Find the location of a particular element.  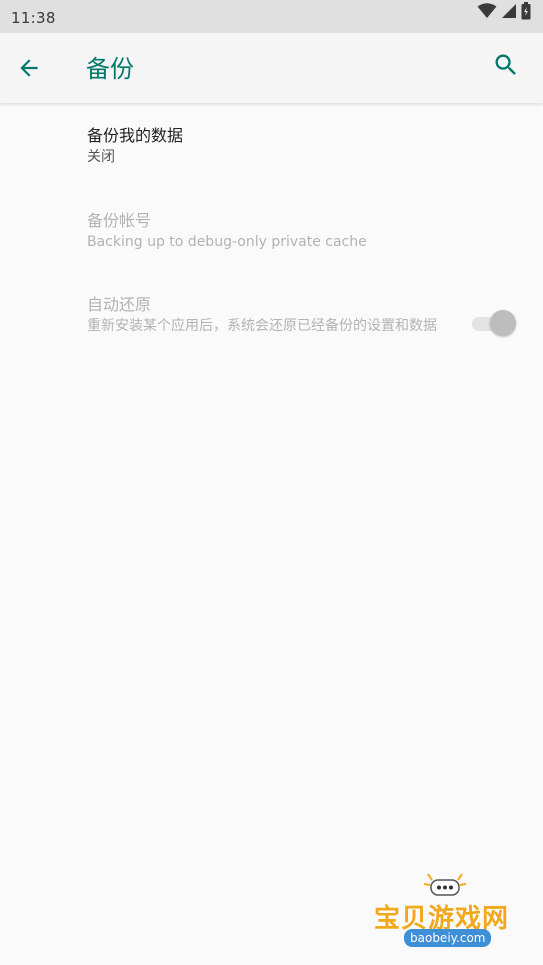

battery-icon is located at coordinates (526, 13).